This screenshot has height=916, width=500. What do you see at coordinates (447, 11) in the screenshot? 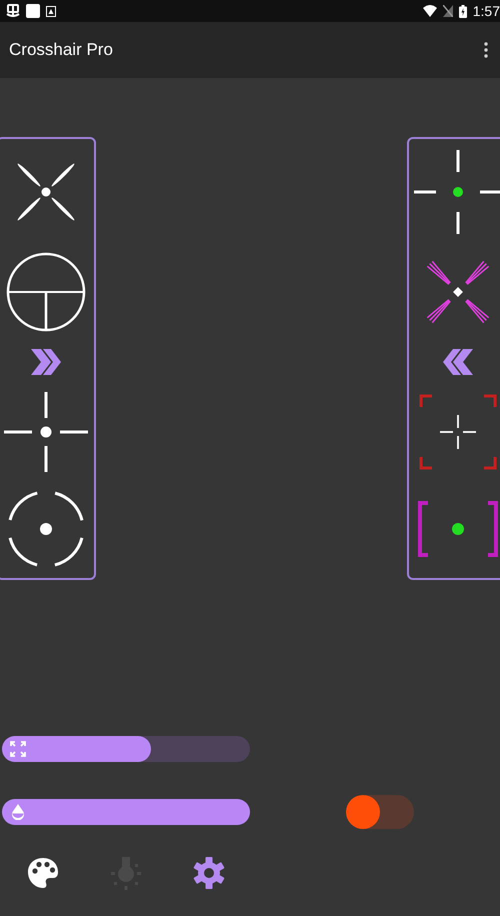
I see `no-sim-icon` at bounding box center [447, 11].